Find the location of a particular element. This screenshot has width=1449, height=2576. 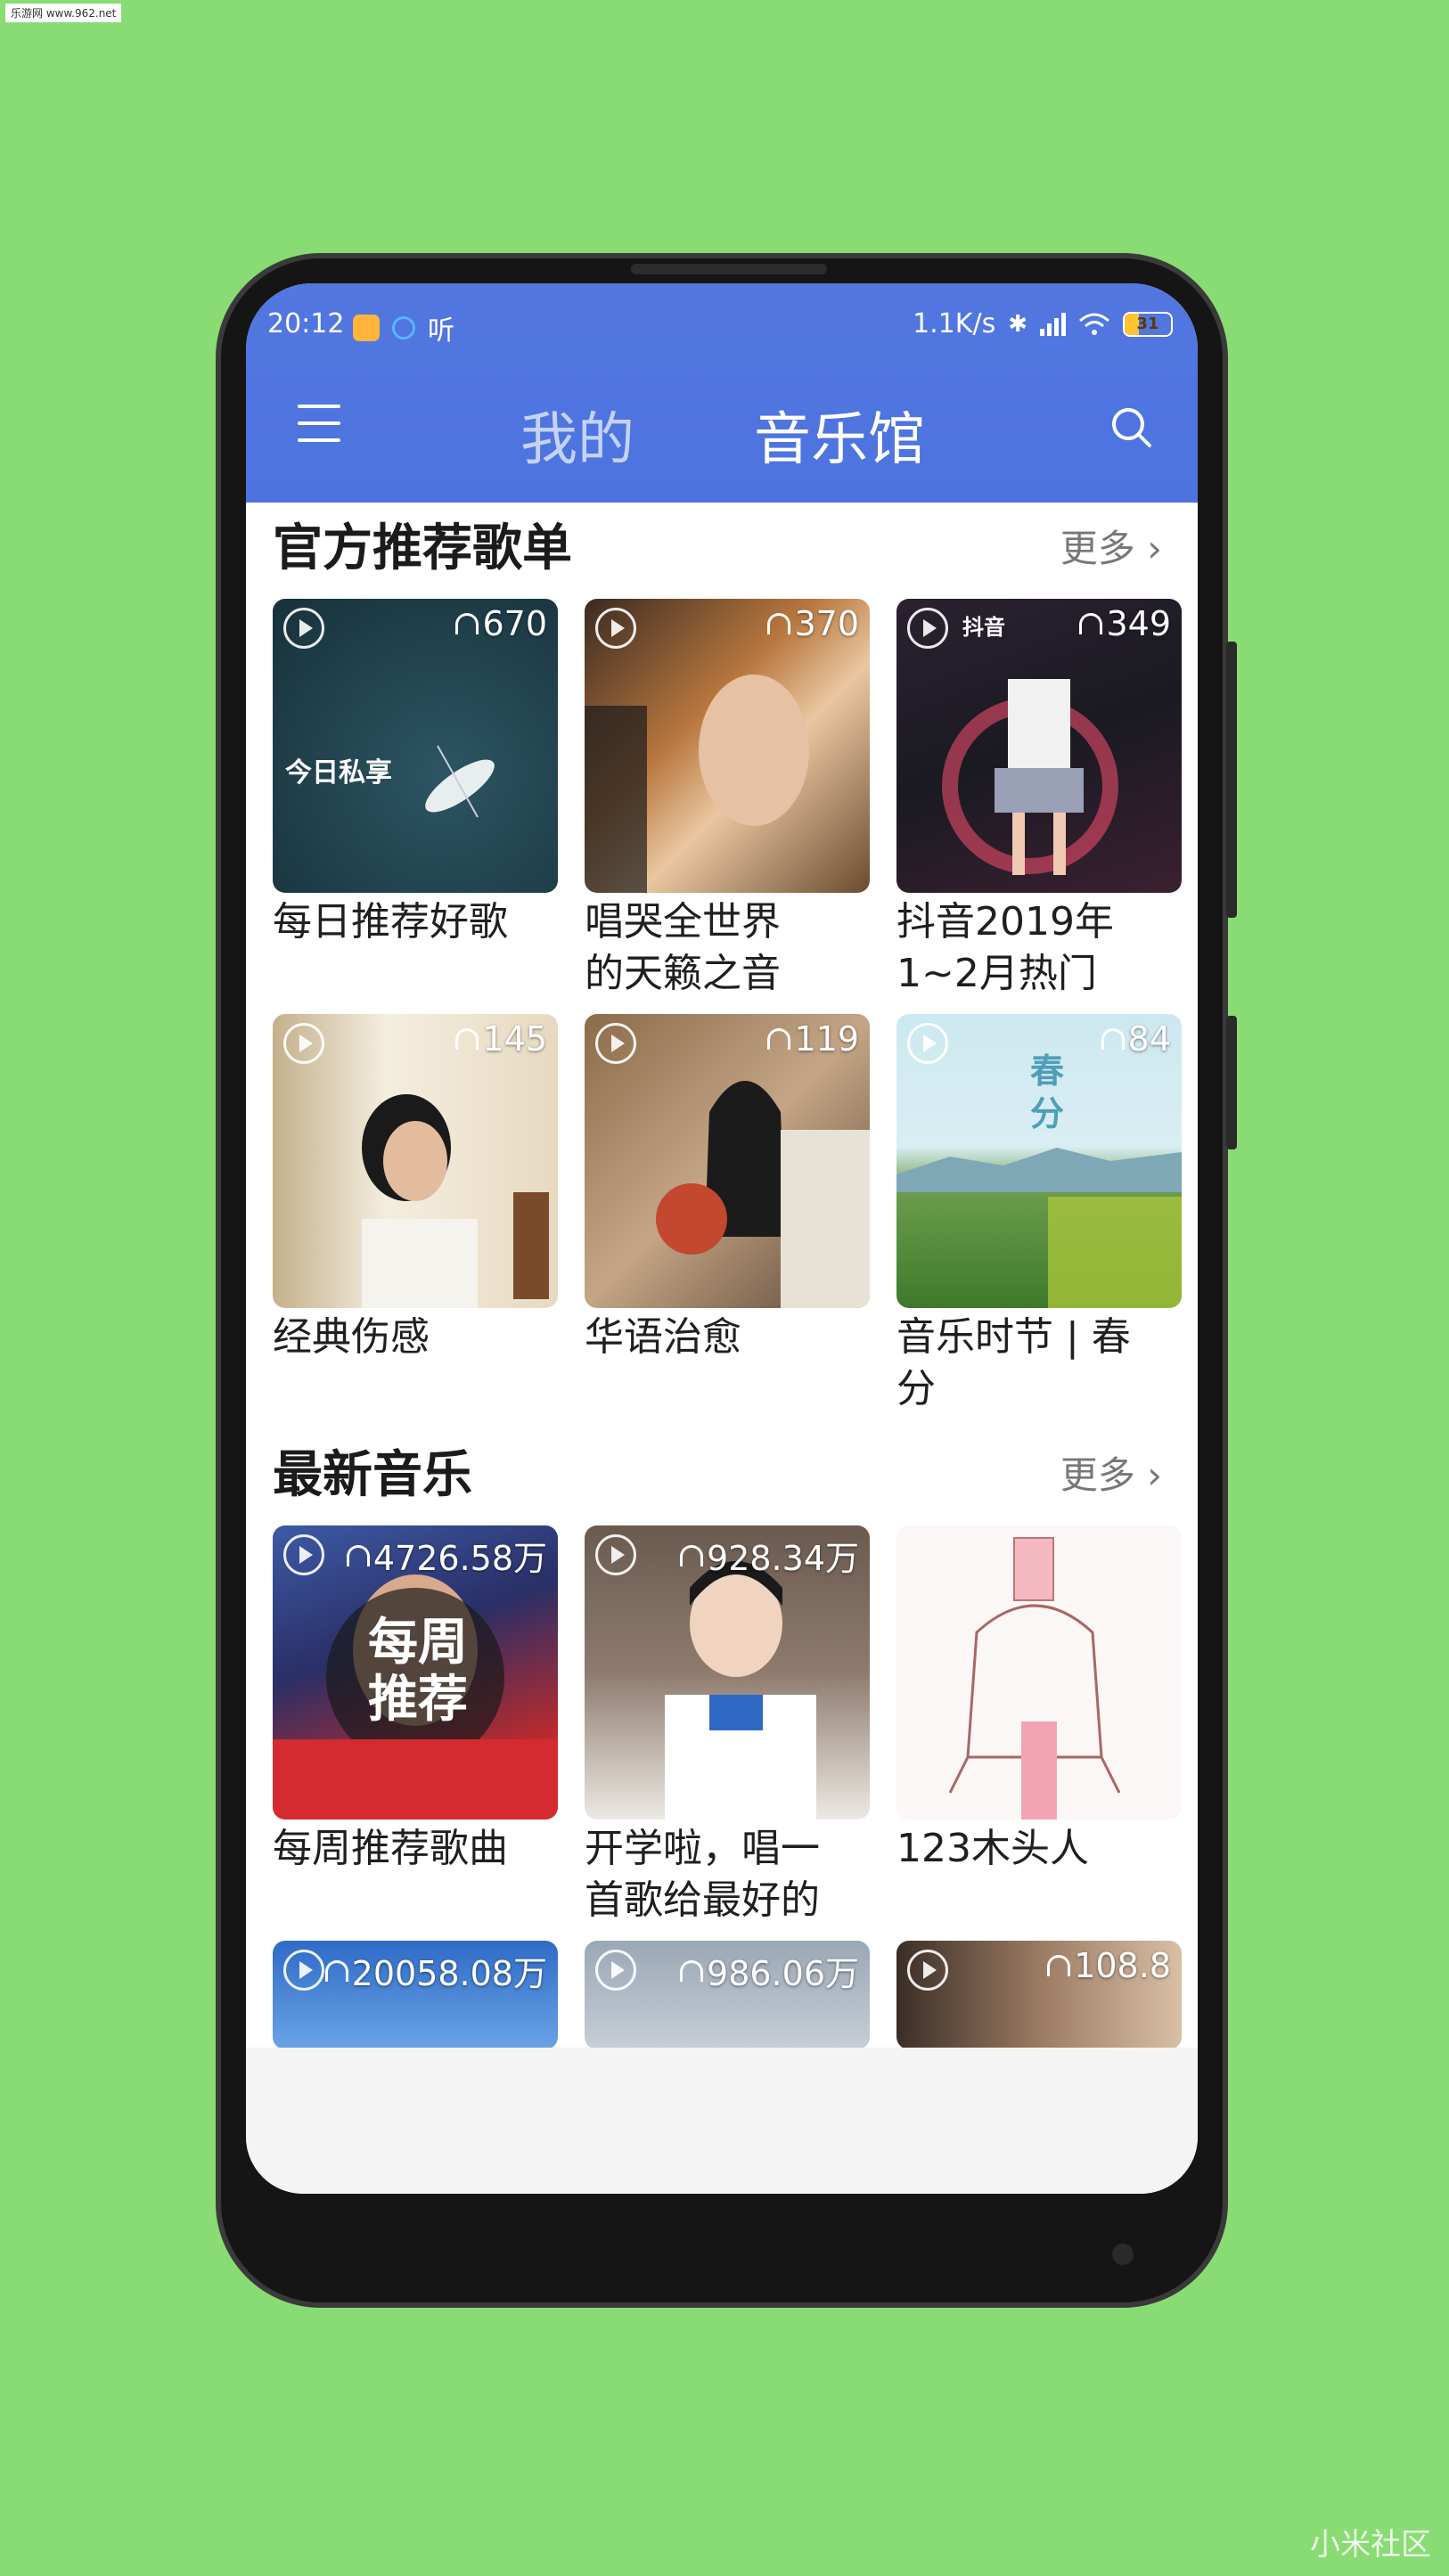

wifi-icon is located at coordinates (1094, 324).